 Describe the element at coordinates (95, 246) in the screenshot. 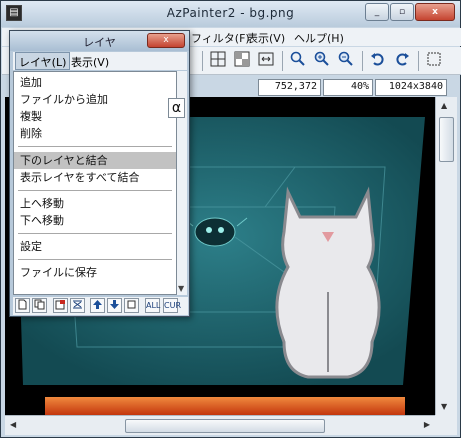

I see `menu-item-settings: 設定` at that location.